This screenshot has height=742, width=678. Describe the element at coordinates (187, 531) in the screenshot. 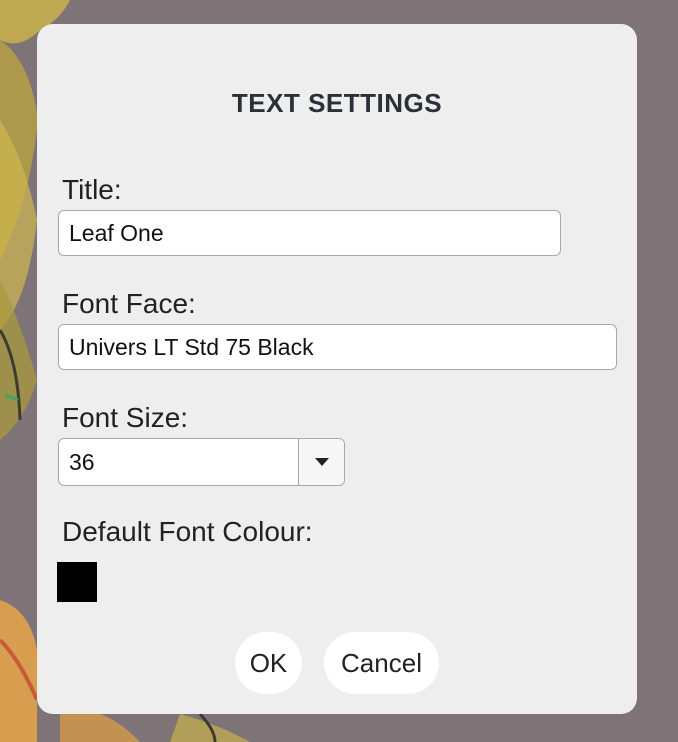

I see `font-colour-label: Default Font Colour:` at that location.